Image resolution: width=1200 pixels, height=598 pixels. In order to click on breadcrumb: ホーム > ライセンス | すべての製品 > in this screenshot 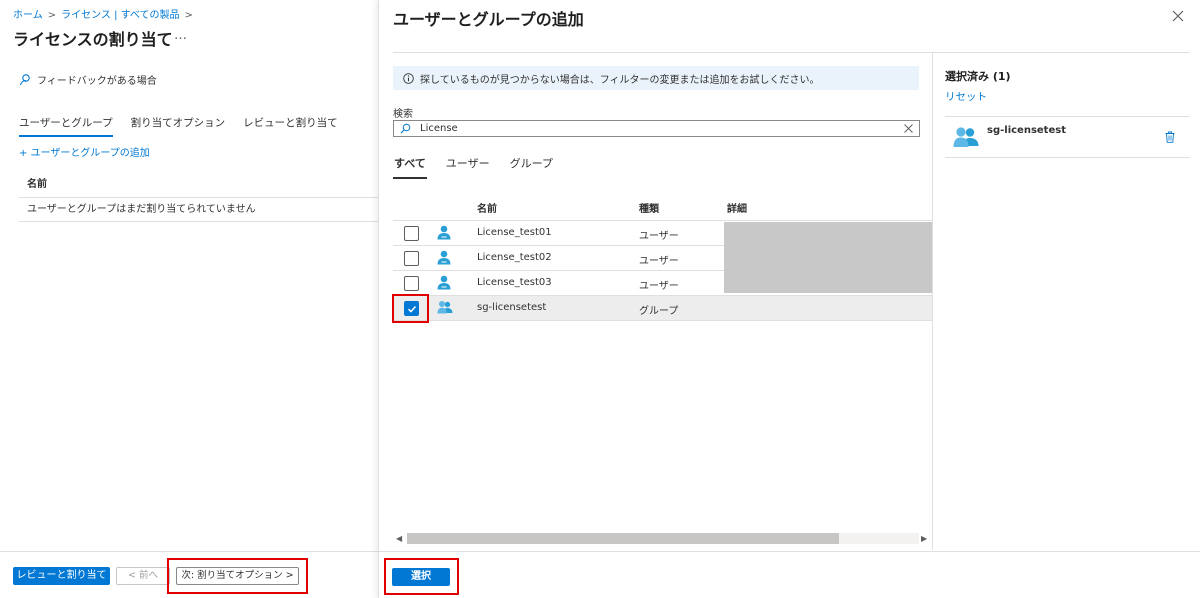, I will do `click(105, 13)`.